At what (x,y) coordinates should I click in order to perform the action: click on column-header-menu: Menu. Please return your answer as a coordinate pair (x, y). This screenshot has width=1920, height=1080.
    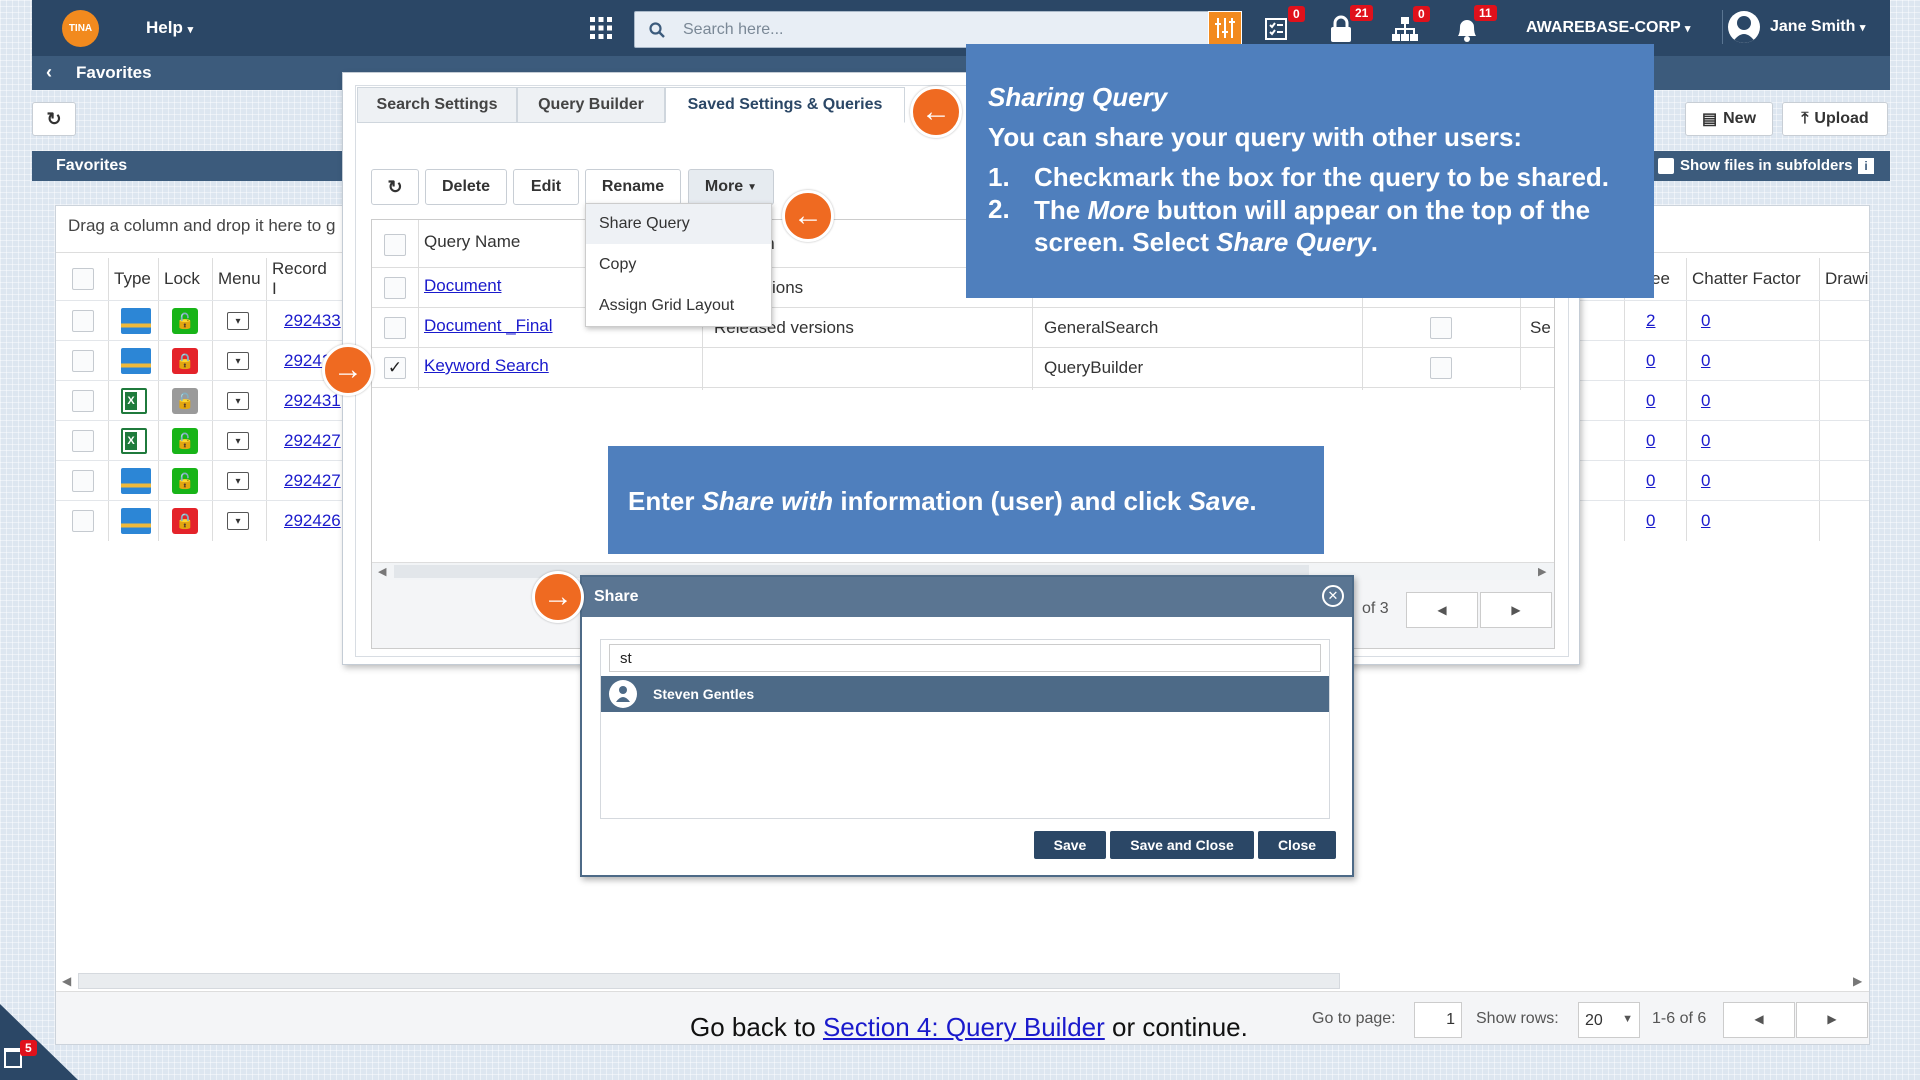
    Looking at the image, I should click on (239, 279).